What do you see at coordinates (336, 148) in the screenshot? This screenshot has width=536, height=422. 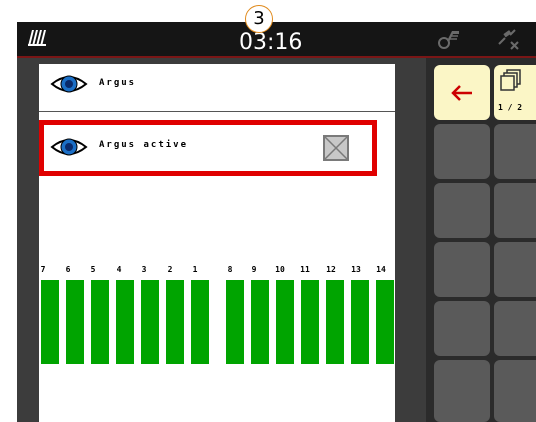 I see `argus-active-checkbox` at bounding box center [336, 148].